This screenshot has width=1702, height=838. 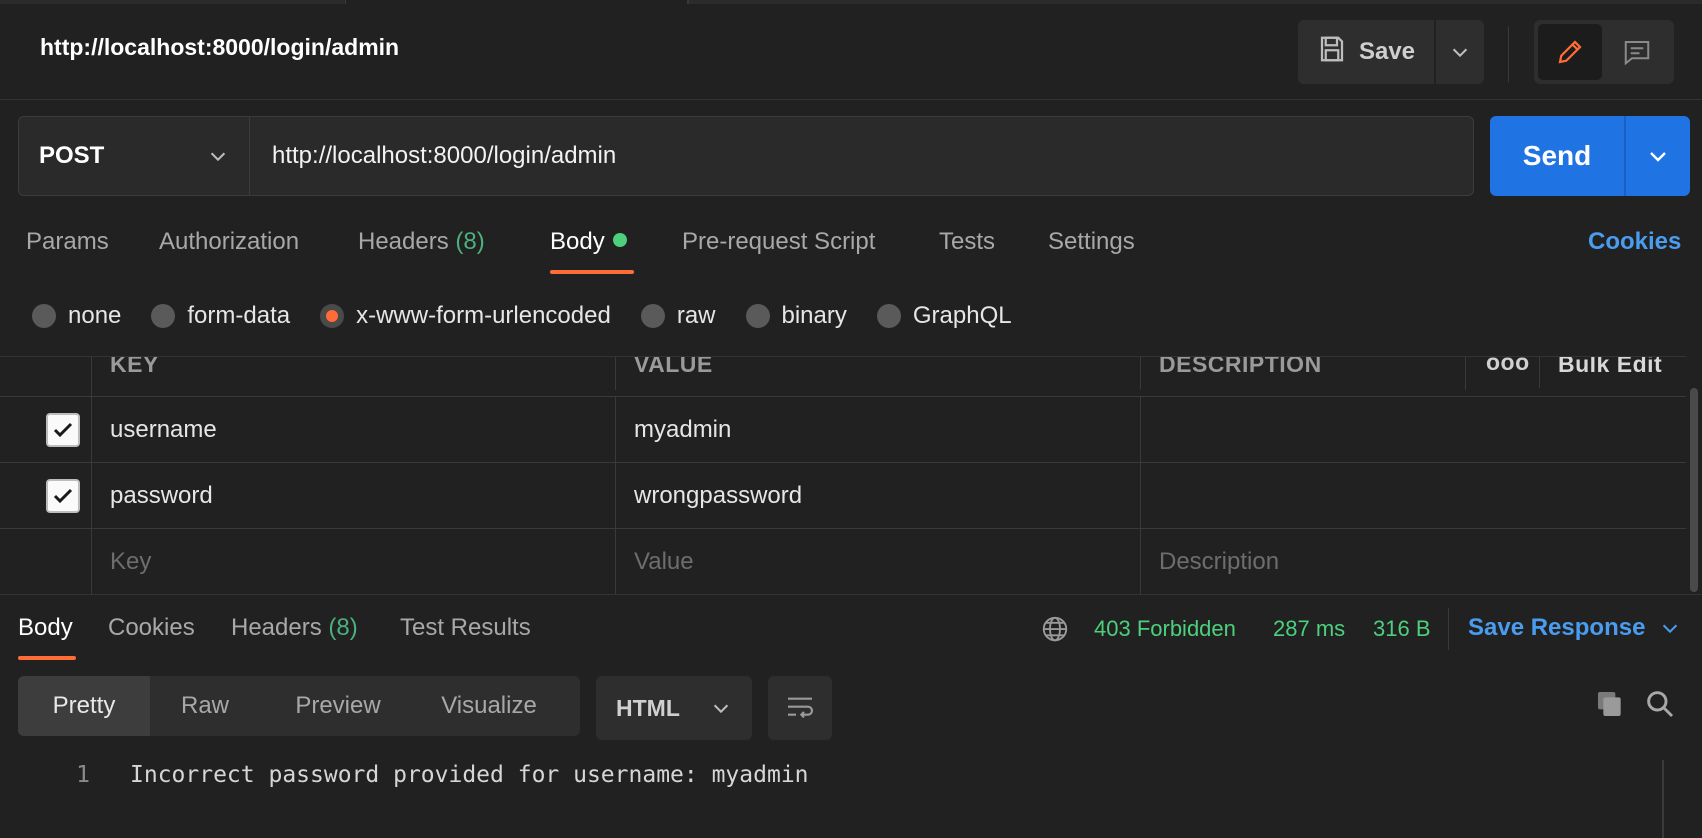 I want to click on tab-settings: Settings, so click(x=1091, y=242).